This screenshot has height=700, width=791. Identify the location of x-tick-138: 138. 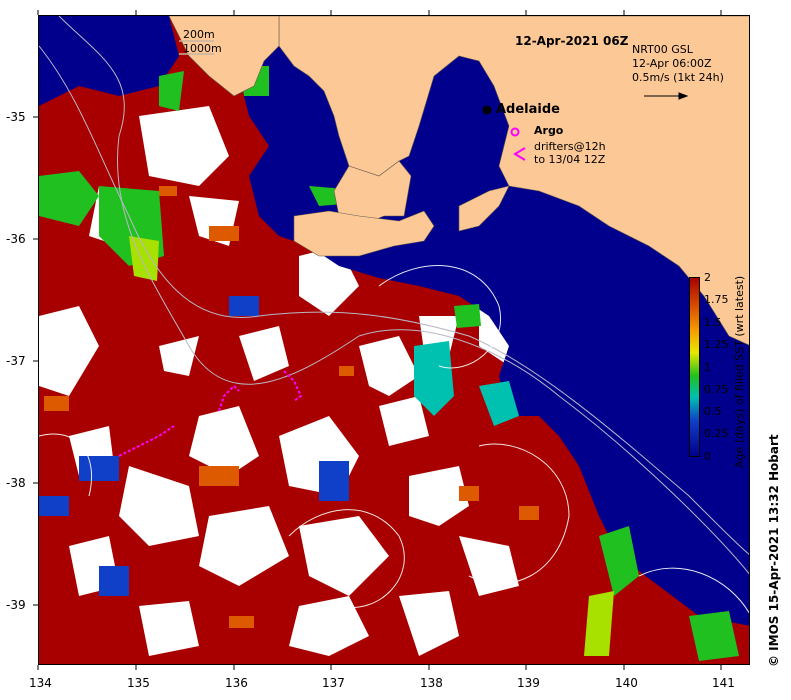
(431, 683).